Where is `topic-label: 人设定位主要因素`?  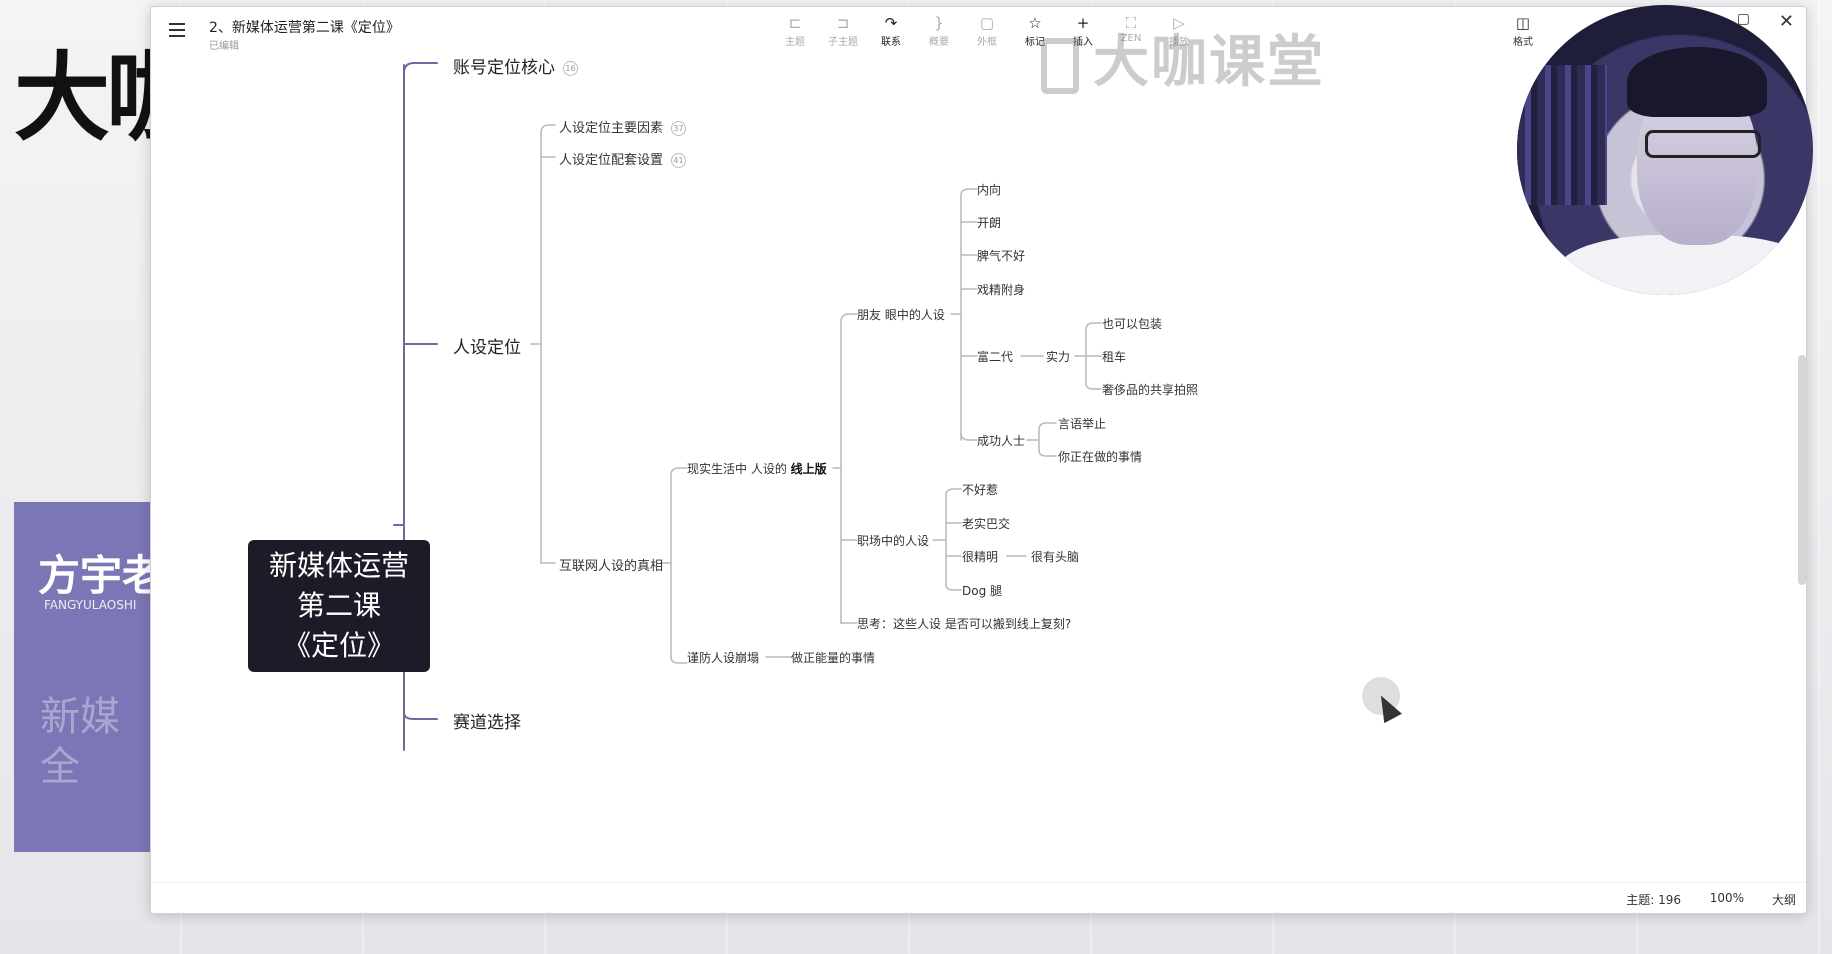
topic-label: 人设定位主要因素 is located at coordinates (611, 128).